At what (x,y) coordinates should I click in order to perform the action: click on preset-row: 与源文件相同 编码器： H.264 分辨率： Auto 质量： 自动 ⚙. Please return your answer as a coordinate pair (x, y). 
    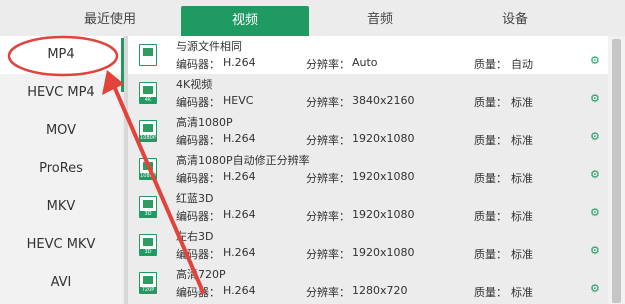
    Looking at the image, I should click on (368, 55).